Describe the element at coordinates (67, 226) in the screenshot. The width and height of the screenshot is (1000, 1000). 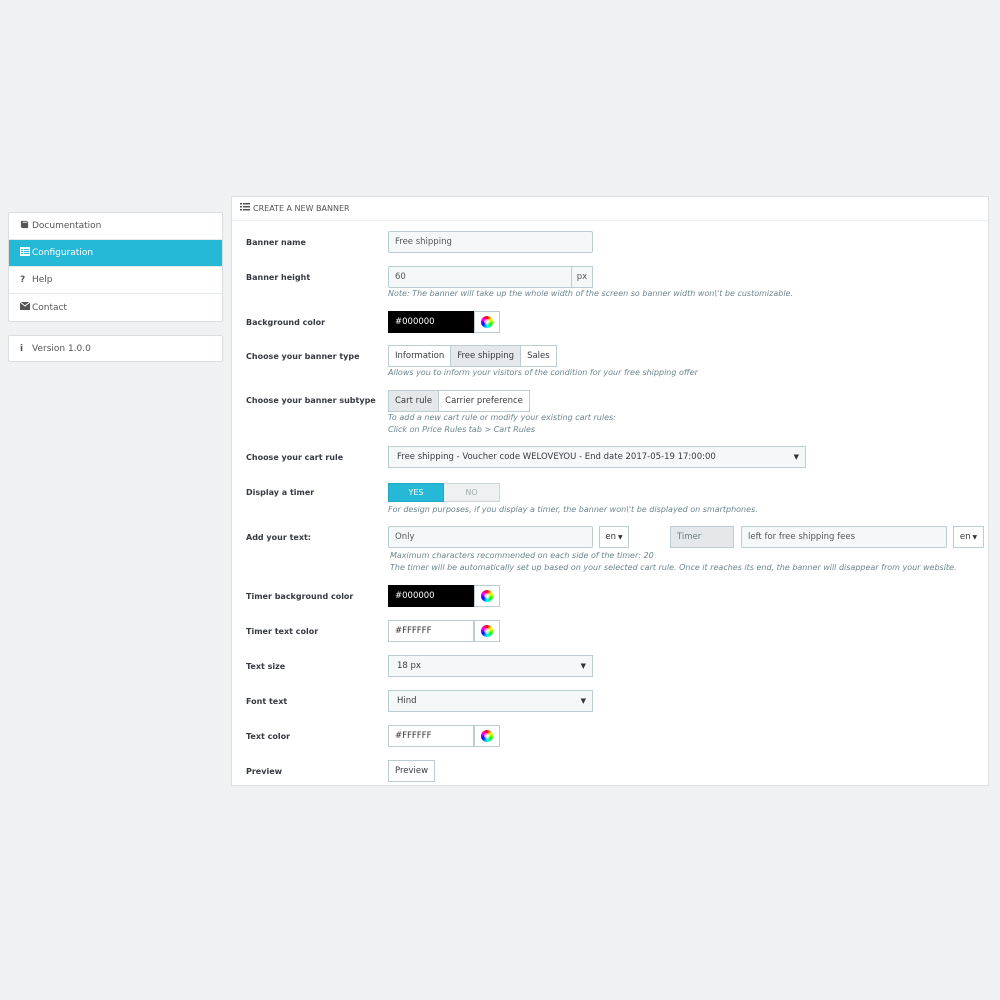
I see `sidebar-item-label: Documentation` at that location.